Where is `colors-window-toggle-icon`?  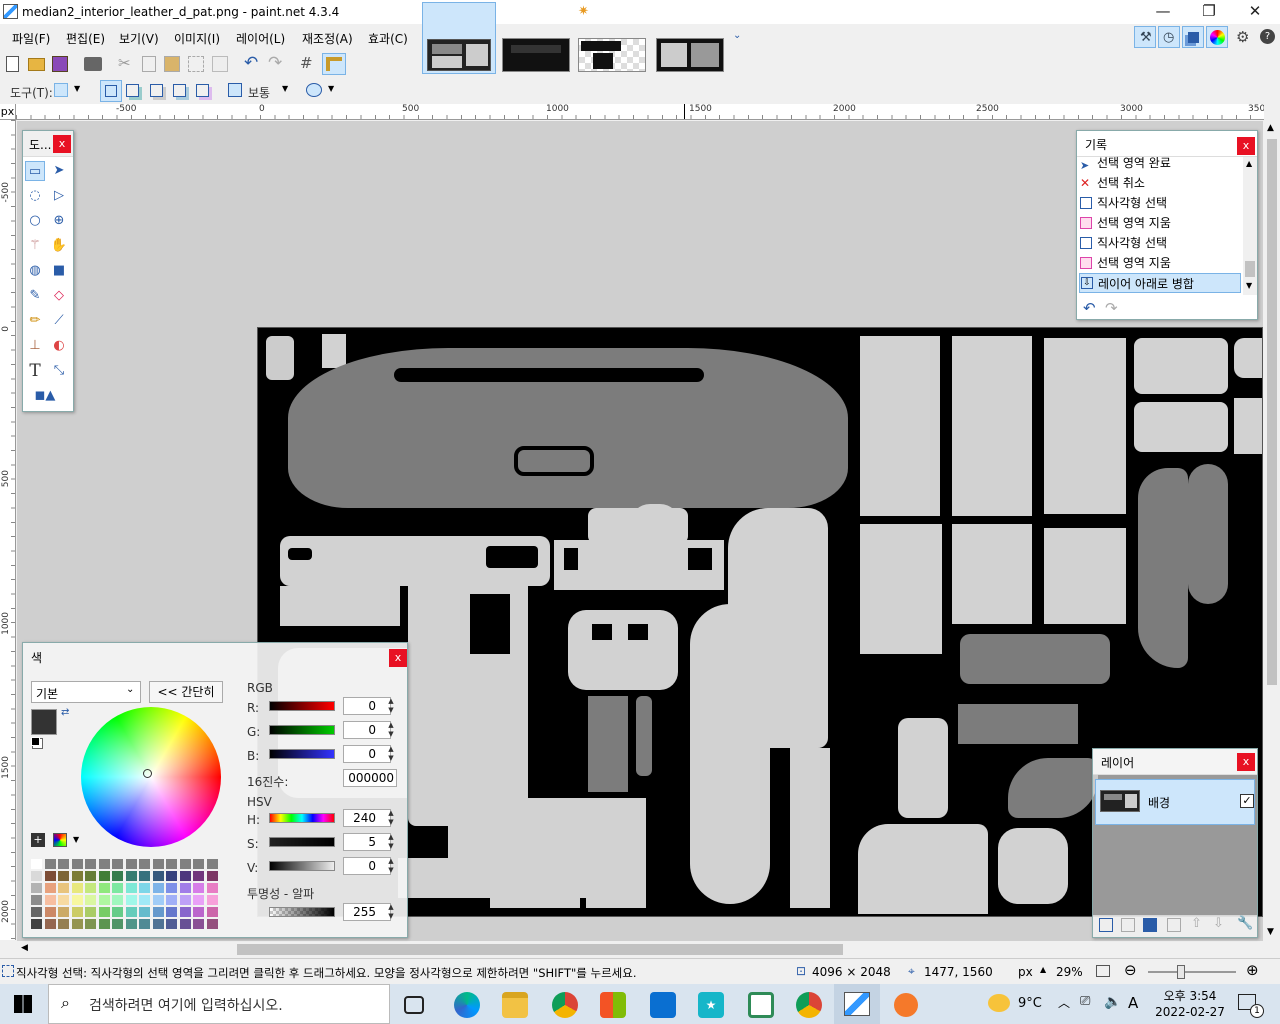 colors-window-toggle-icon is located at coordinates (1217, 37).